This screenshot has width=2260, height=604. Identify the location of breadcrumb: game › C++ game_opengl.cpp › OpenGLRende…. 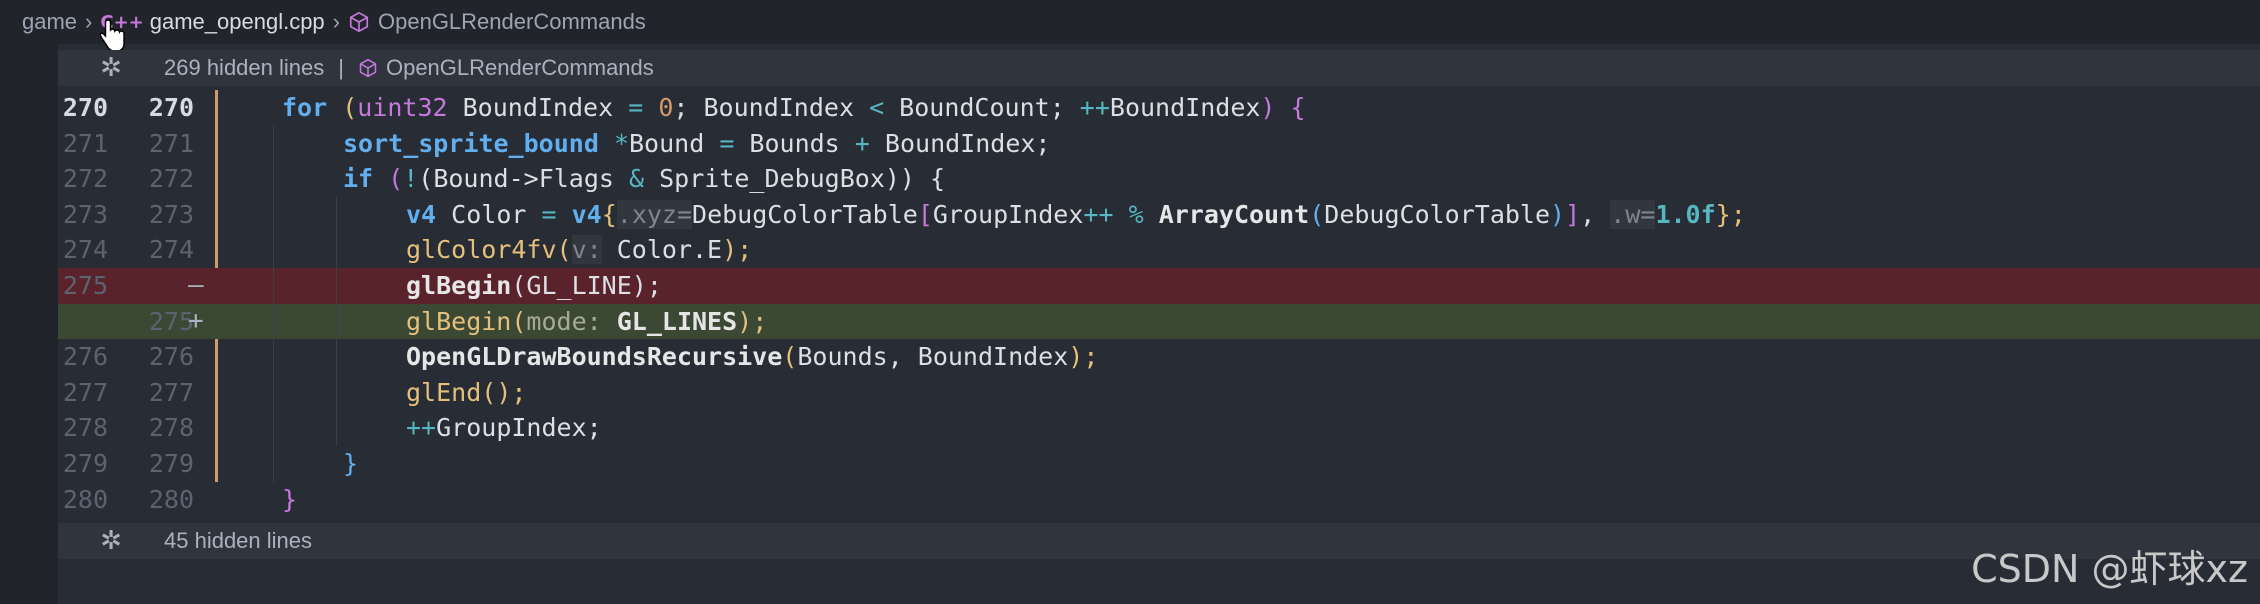
(1130, 22).